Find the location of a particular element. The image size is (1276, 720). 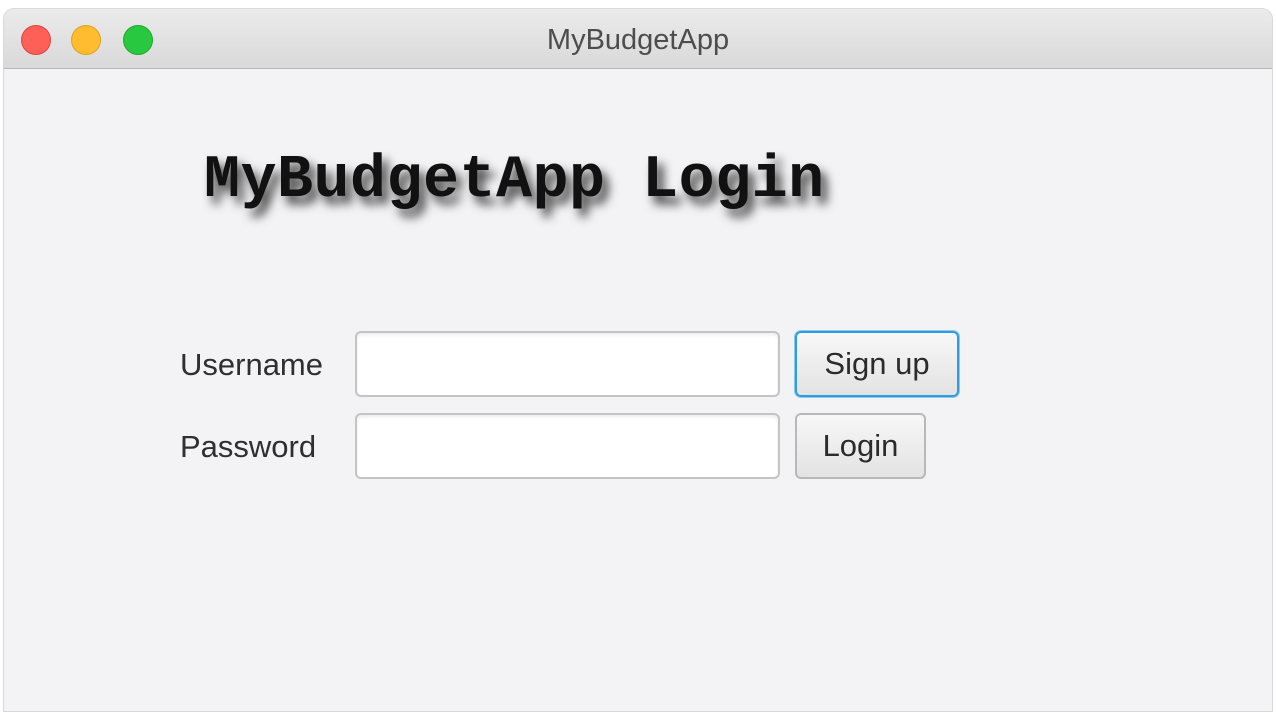

sign-up-button: Sign up is located at coordinates (877, 364).